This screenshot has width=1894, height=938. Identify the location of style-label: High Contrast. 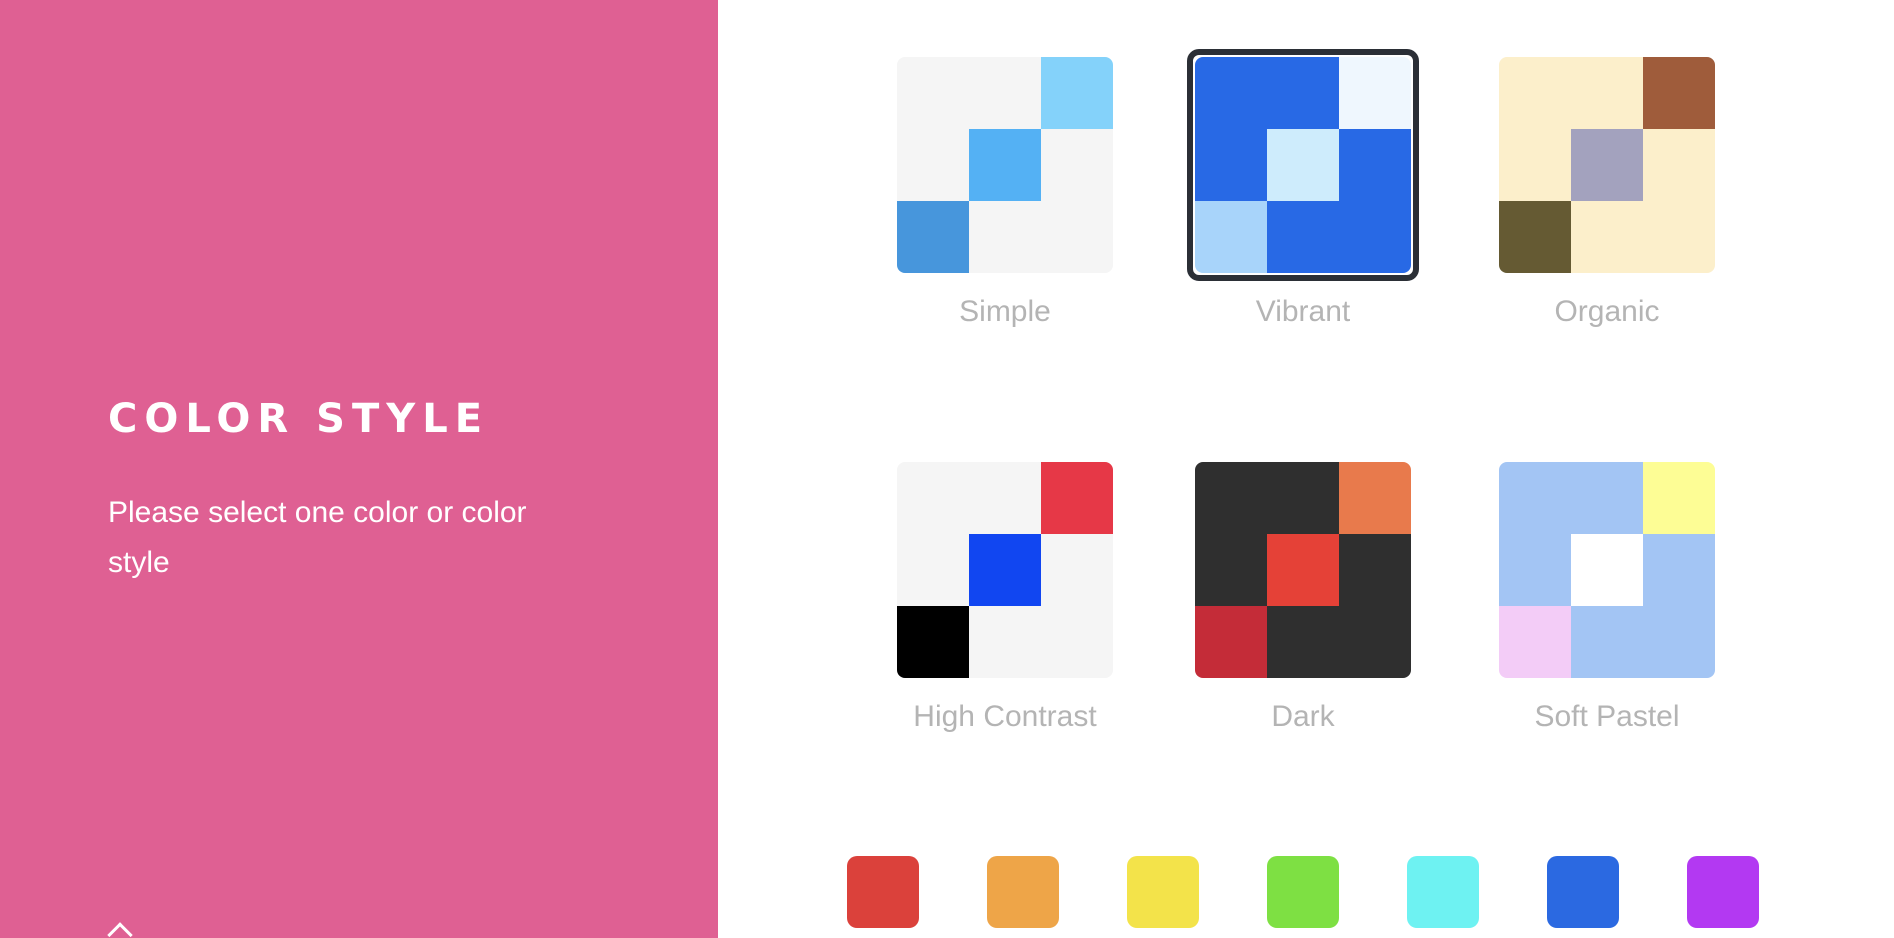
(1005, 716).